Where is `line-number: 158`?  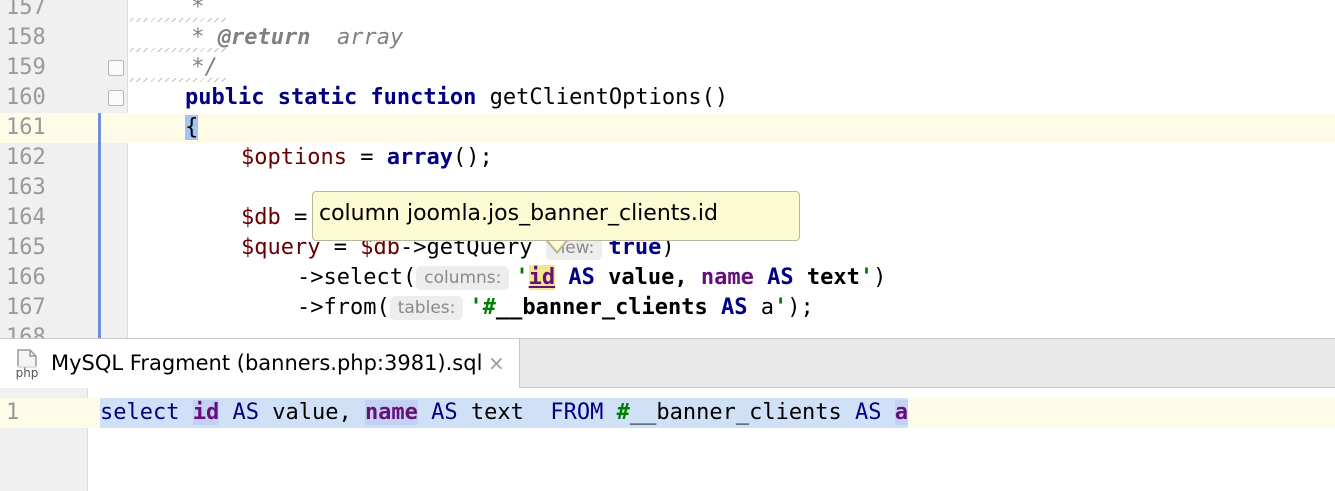
line-number: 158 is located at coordinates (26, 37).